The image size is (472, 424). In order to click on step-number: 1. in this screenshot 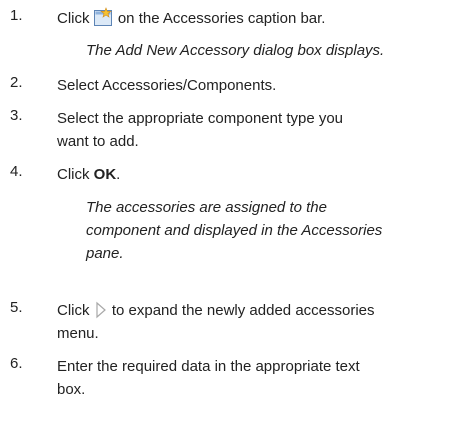, I will do `click(16, 15)`.